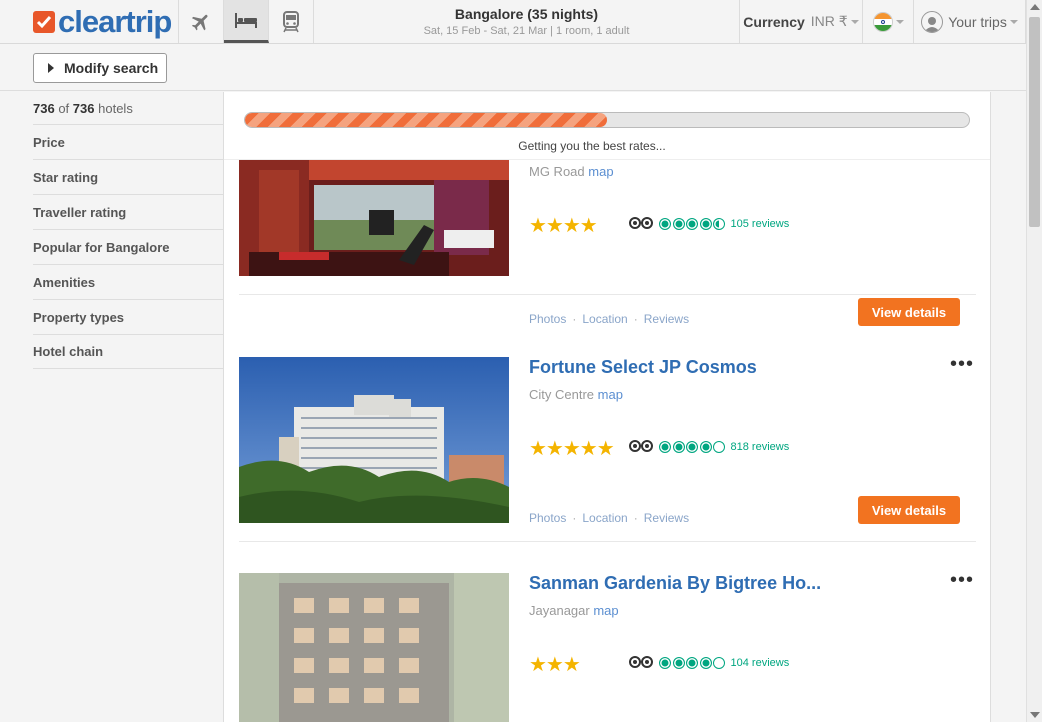 The height and width of the screenshot is (722, 1042). I want to click on hotel-location: Jayanagar map, so click(574, 610).